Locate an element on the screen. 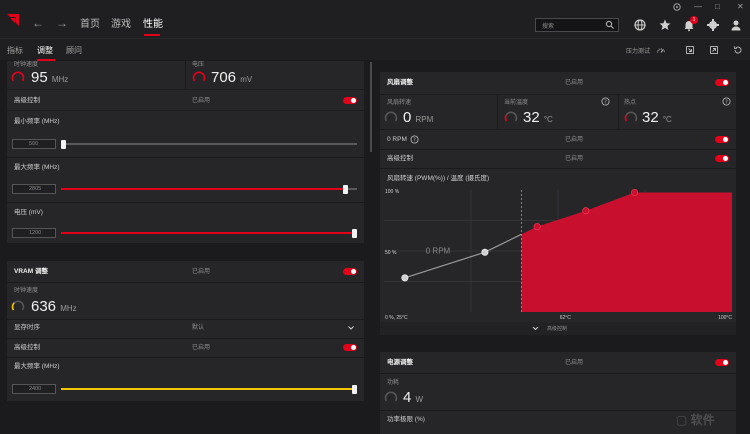 This screenshot has width=750, height=434. gpu-advanced-control-label: 高级控制 is located at coordinates (27, 100).